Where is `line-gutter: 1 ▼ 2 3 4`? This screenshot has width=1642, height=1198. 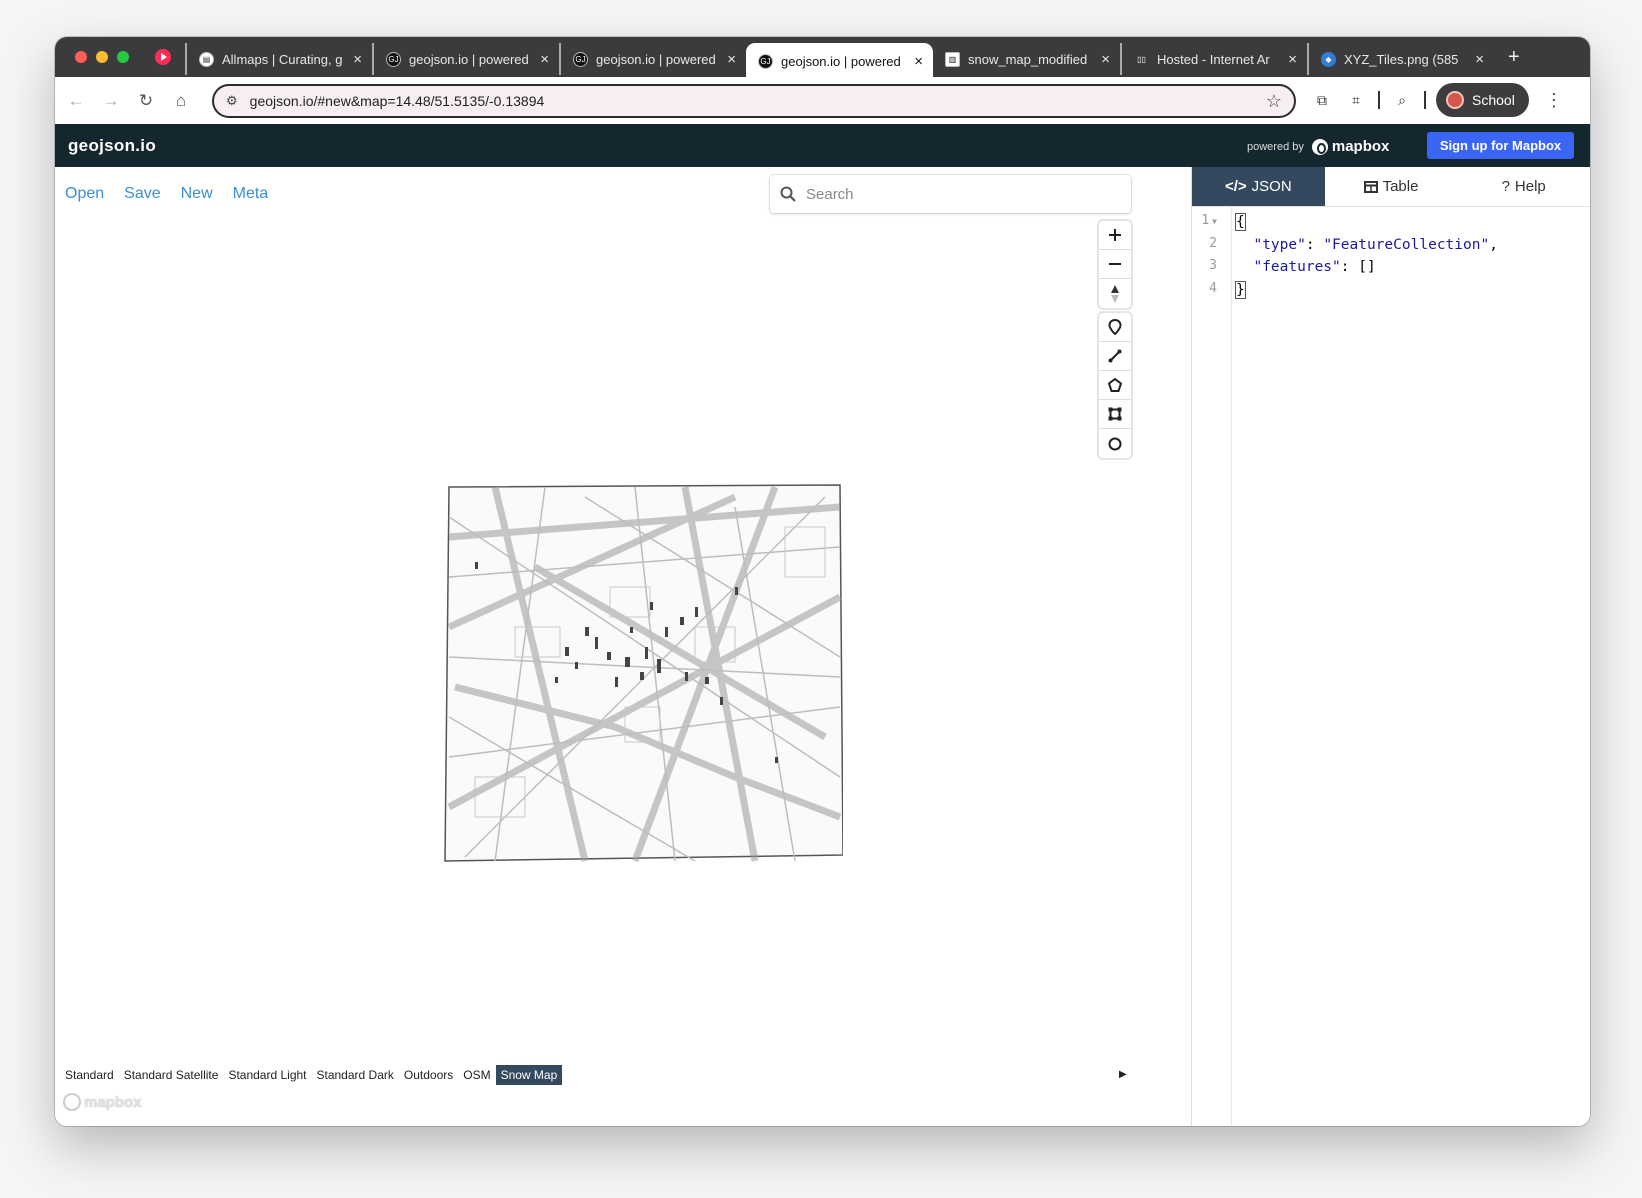
line-gutter: 1 ▼ 2 3 4 is located at coordinates (1212, 666).